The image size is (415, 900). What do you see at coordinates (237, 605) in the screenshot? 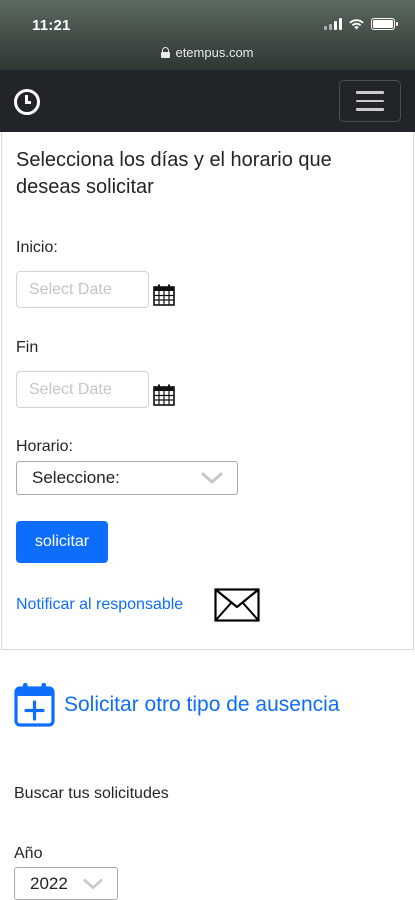
I see `envelope-icon` at bounding box center [237, 605].